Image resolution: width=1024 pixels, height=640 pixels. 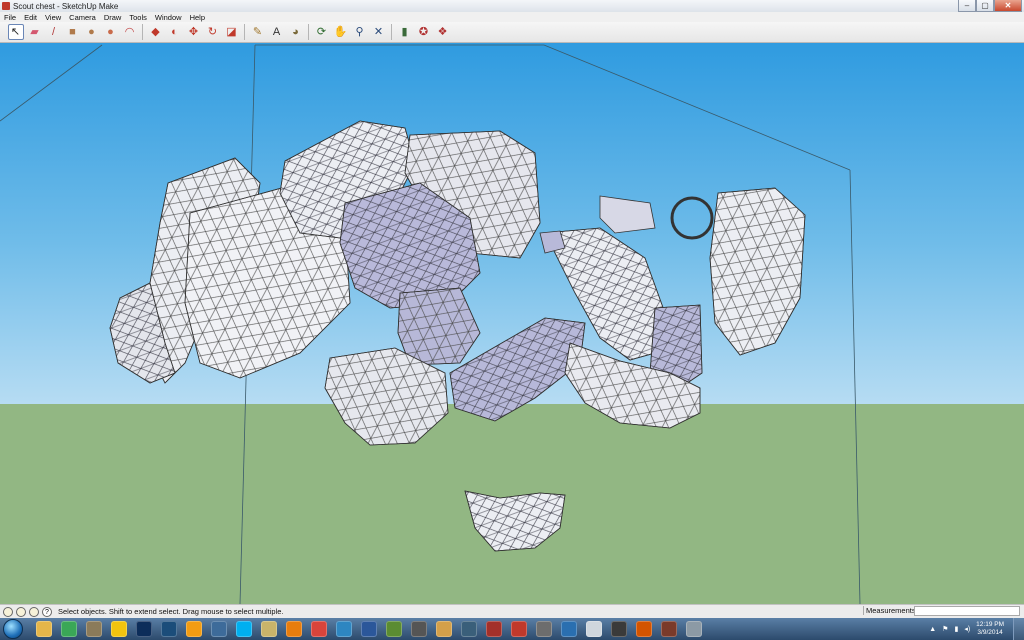 I want to click on push-pull-tool: ◆, so click(x=156, y=32).